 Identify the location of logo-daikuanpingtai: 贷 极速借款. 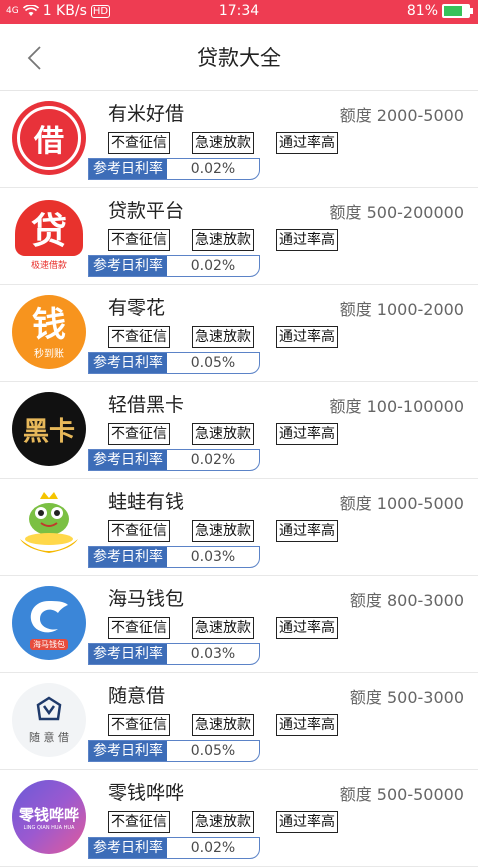
(49, 235).